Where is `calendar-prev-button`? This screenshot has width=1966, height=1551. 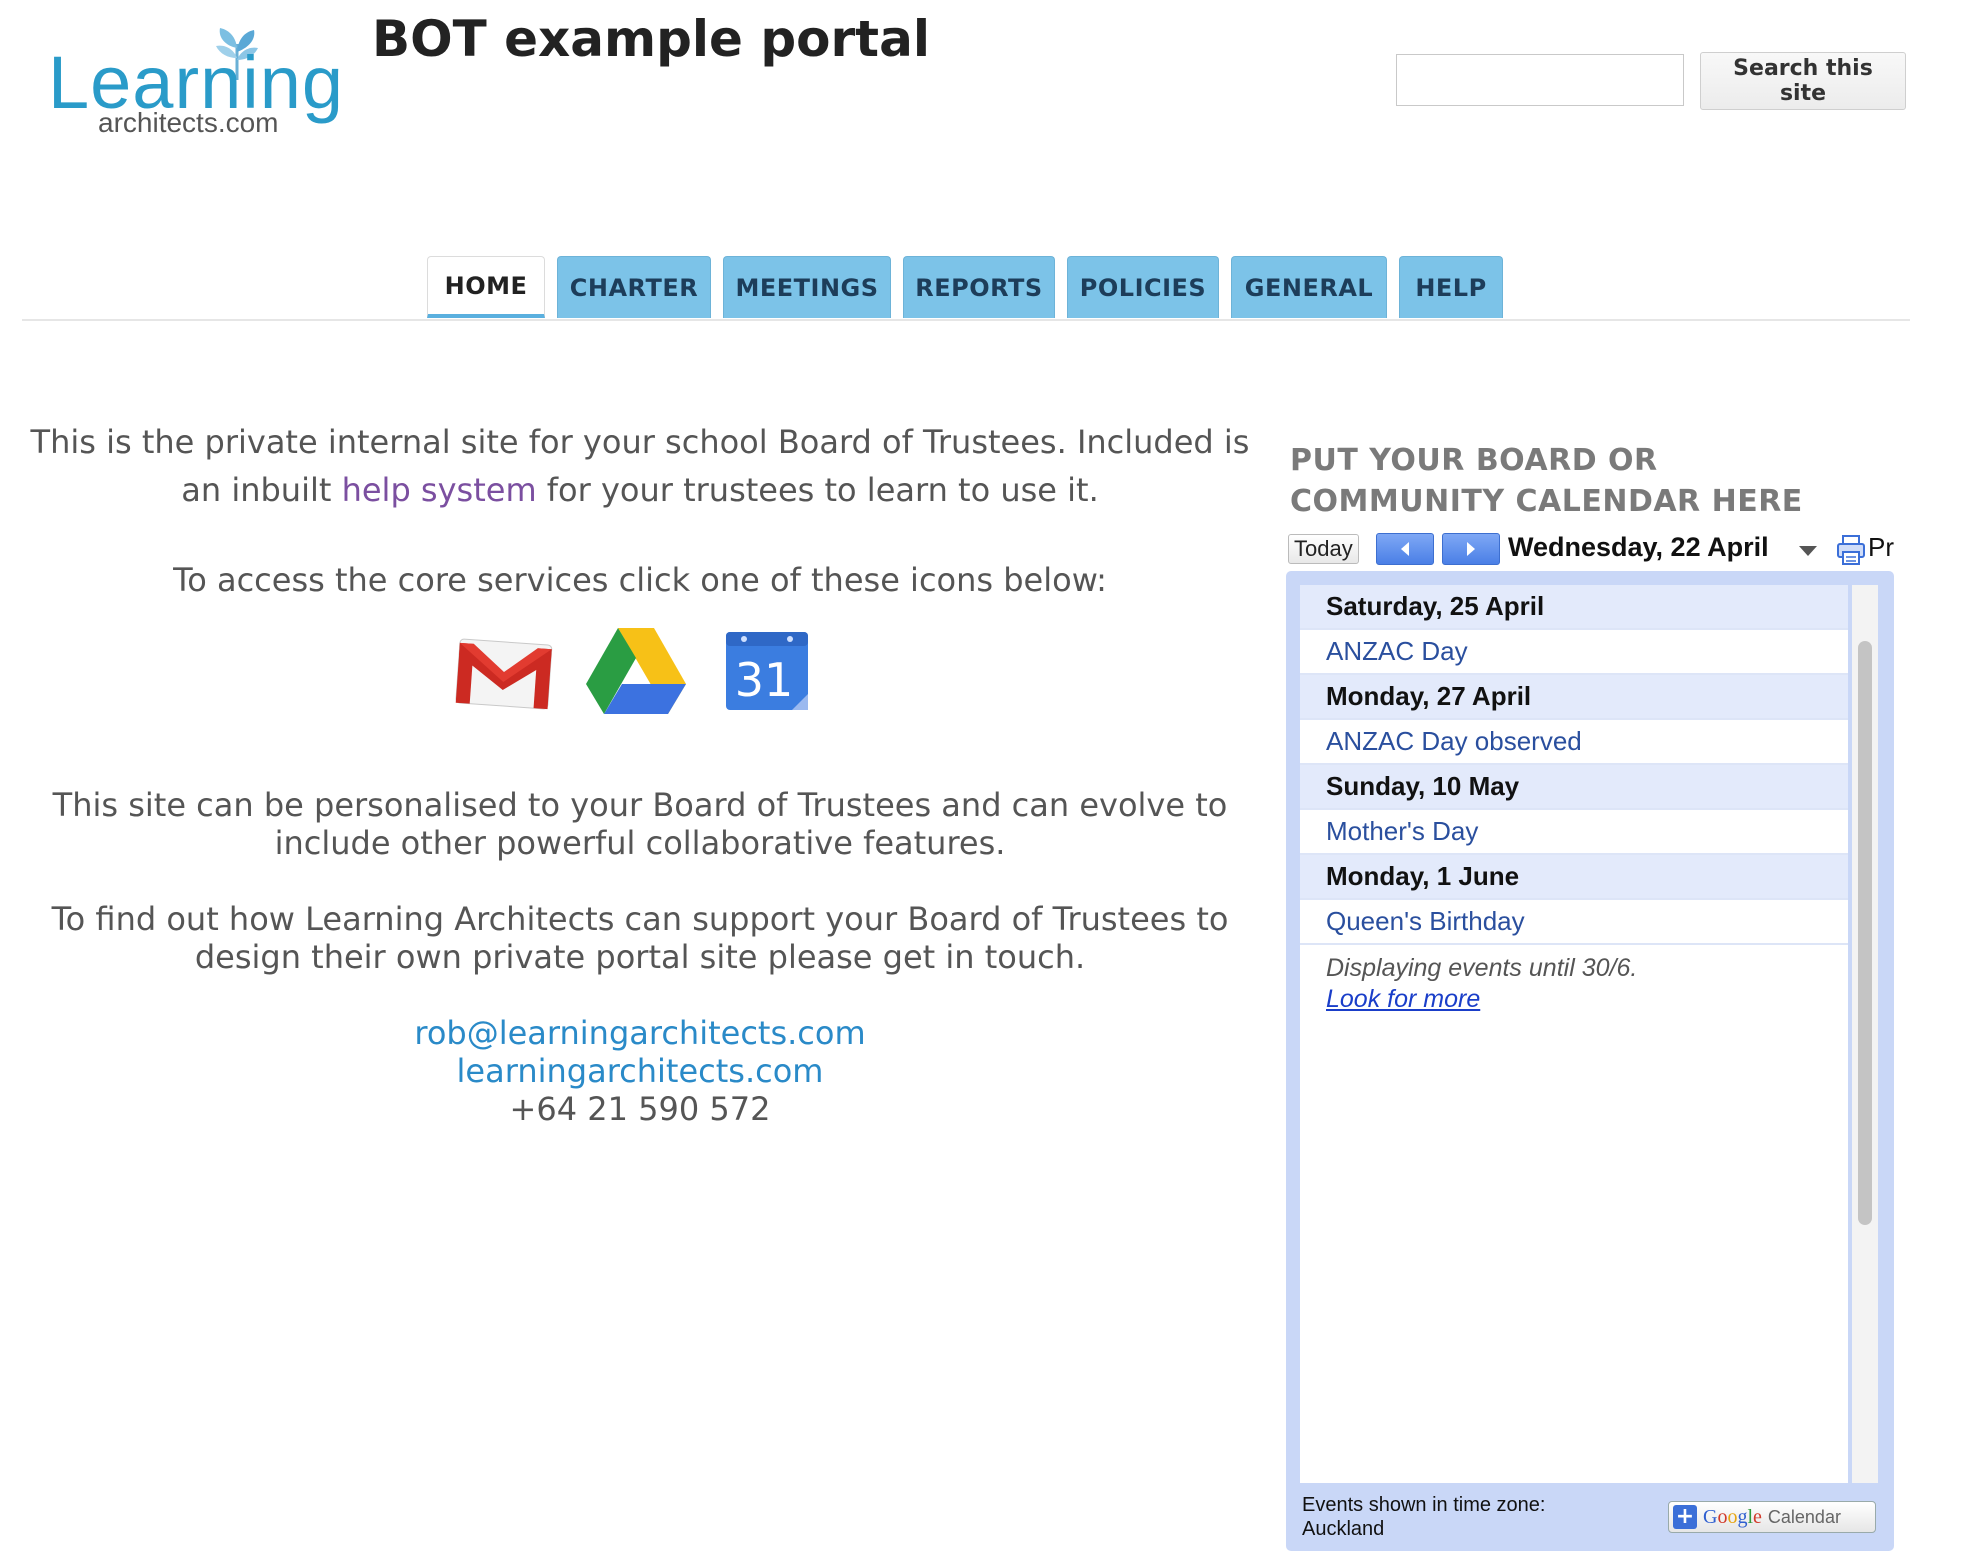
calendar-prev-button is located at coordinates (1405, 549).